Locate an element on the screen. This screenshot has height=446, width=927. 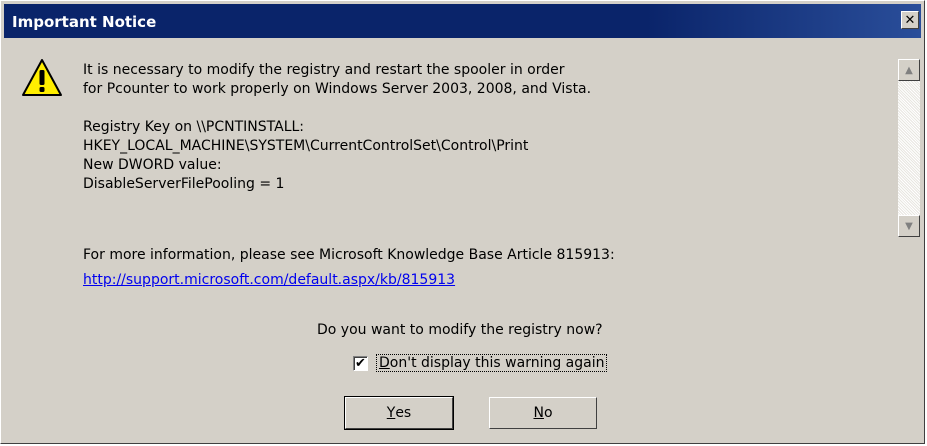
label-rest: on't display this warning again is located at coordinates (497, 363).